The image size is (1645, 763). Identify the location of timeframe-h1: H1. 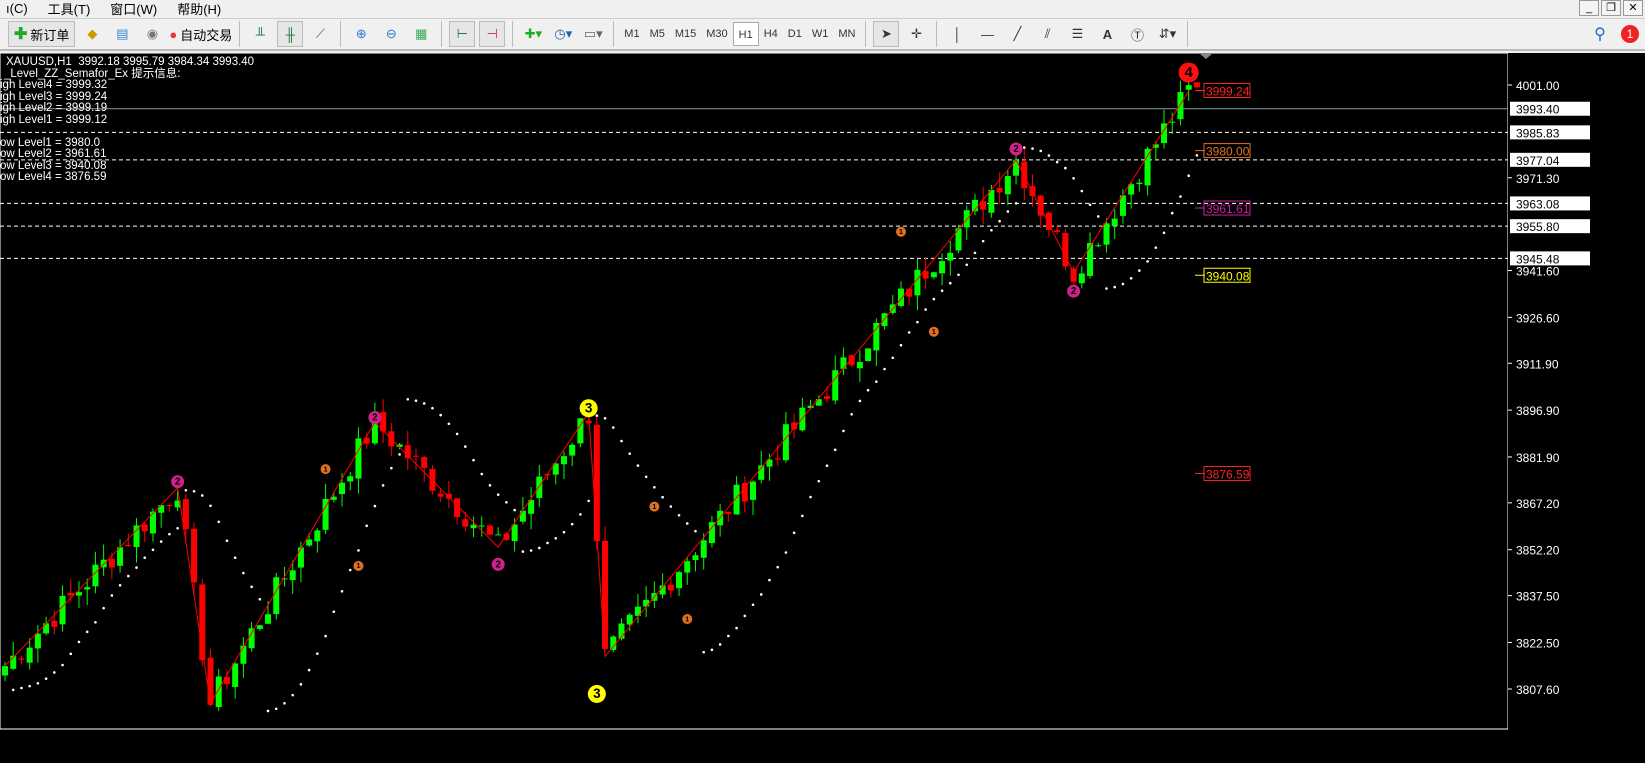
(745, 34).